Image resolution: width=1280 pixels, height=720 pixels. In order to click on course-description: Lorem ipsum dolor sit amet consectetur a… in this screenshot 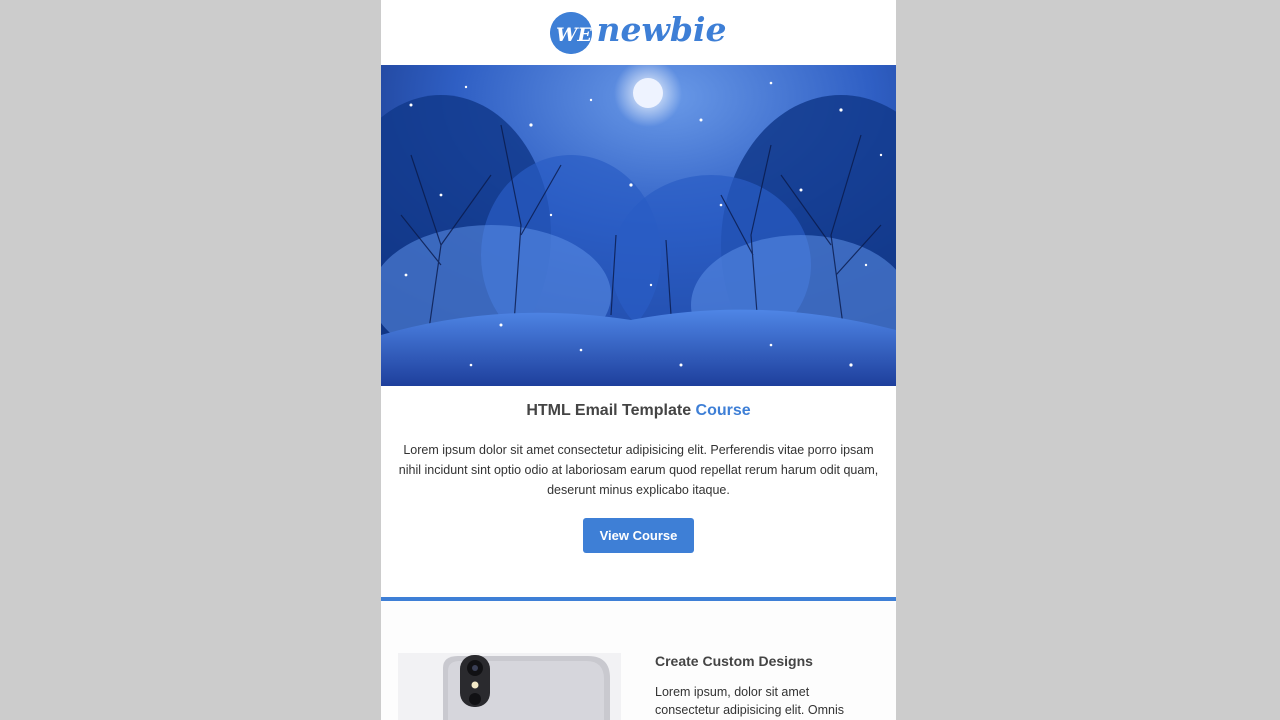, I will do `click(638, 470)`.